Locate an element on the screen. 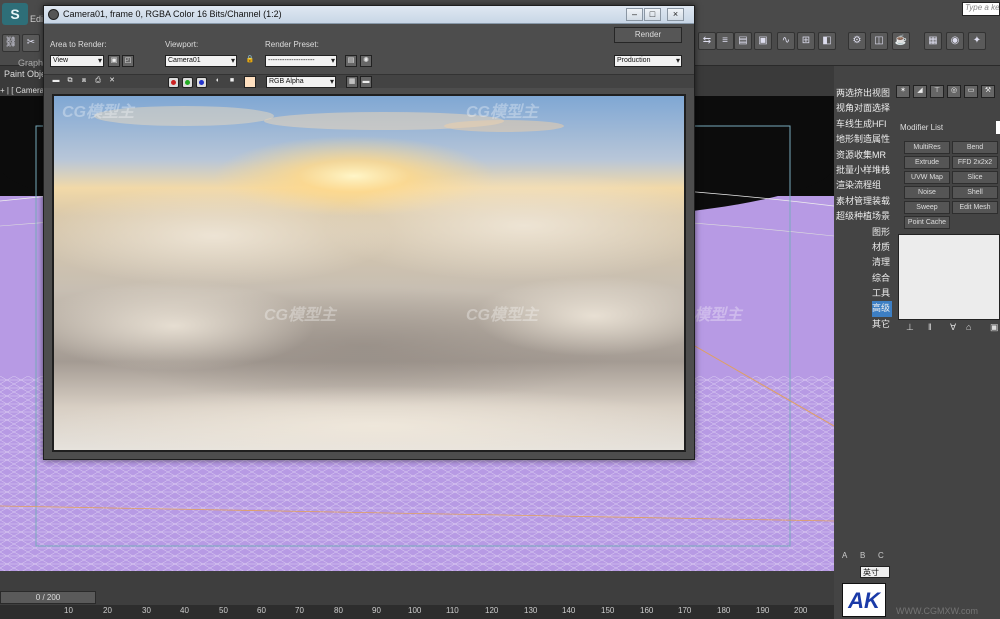  time-slider: 0 / 200 is located at coordinates (48, 597).